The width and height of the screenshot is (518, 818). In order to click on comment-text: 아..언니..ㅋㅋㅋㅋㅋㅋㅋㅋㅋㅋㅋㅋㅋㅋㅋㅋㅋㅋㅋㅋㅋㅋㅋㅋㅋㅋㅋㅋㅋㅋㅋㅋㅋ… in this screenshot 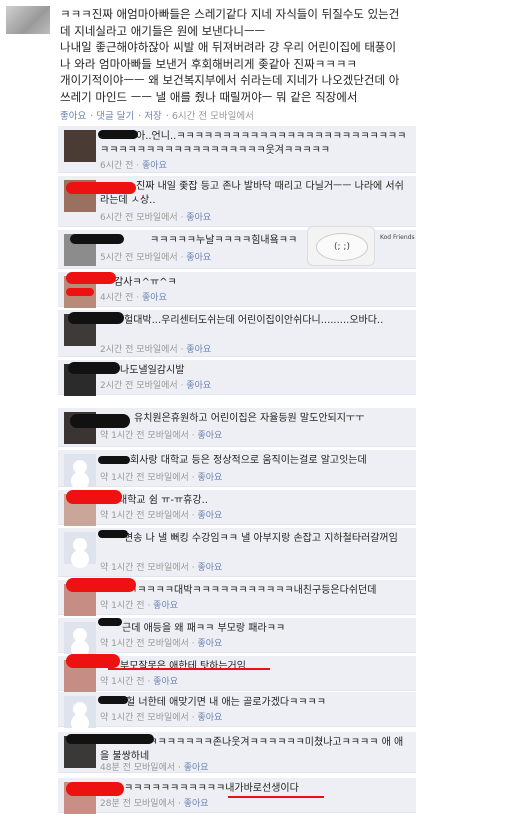, I will do `click(253, 143)`.